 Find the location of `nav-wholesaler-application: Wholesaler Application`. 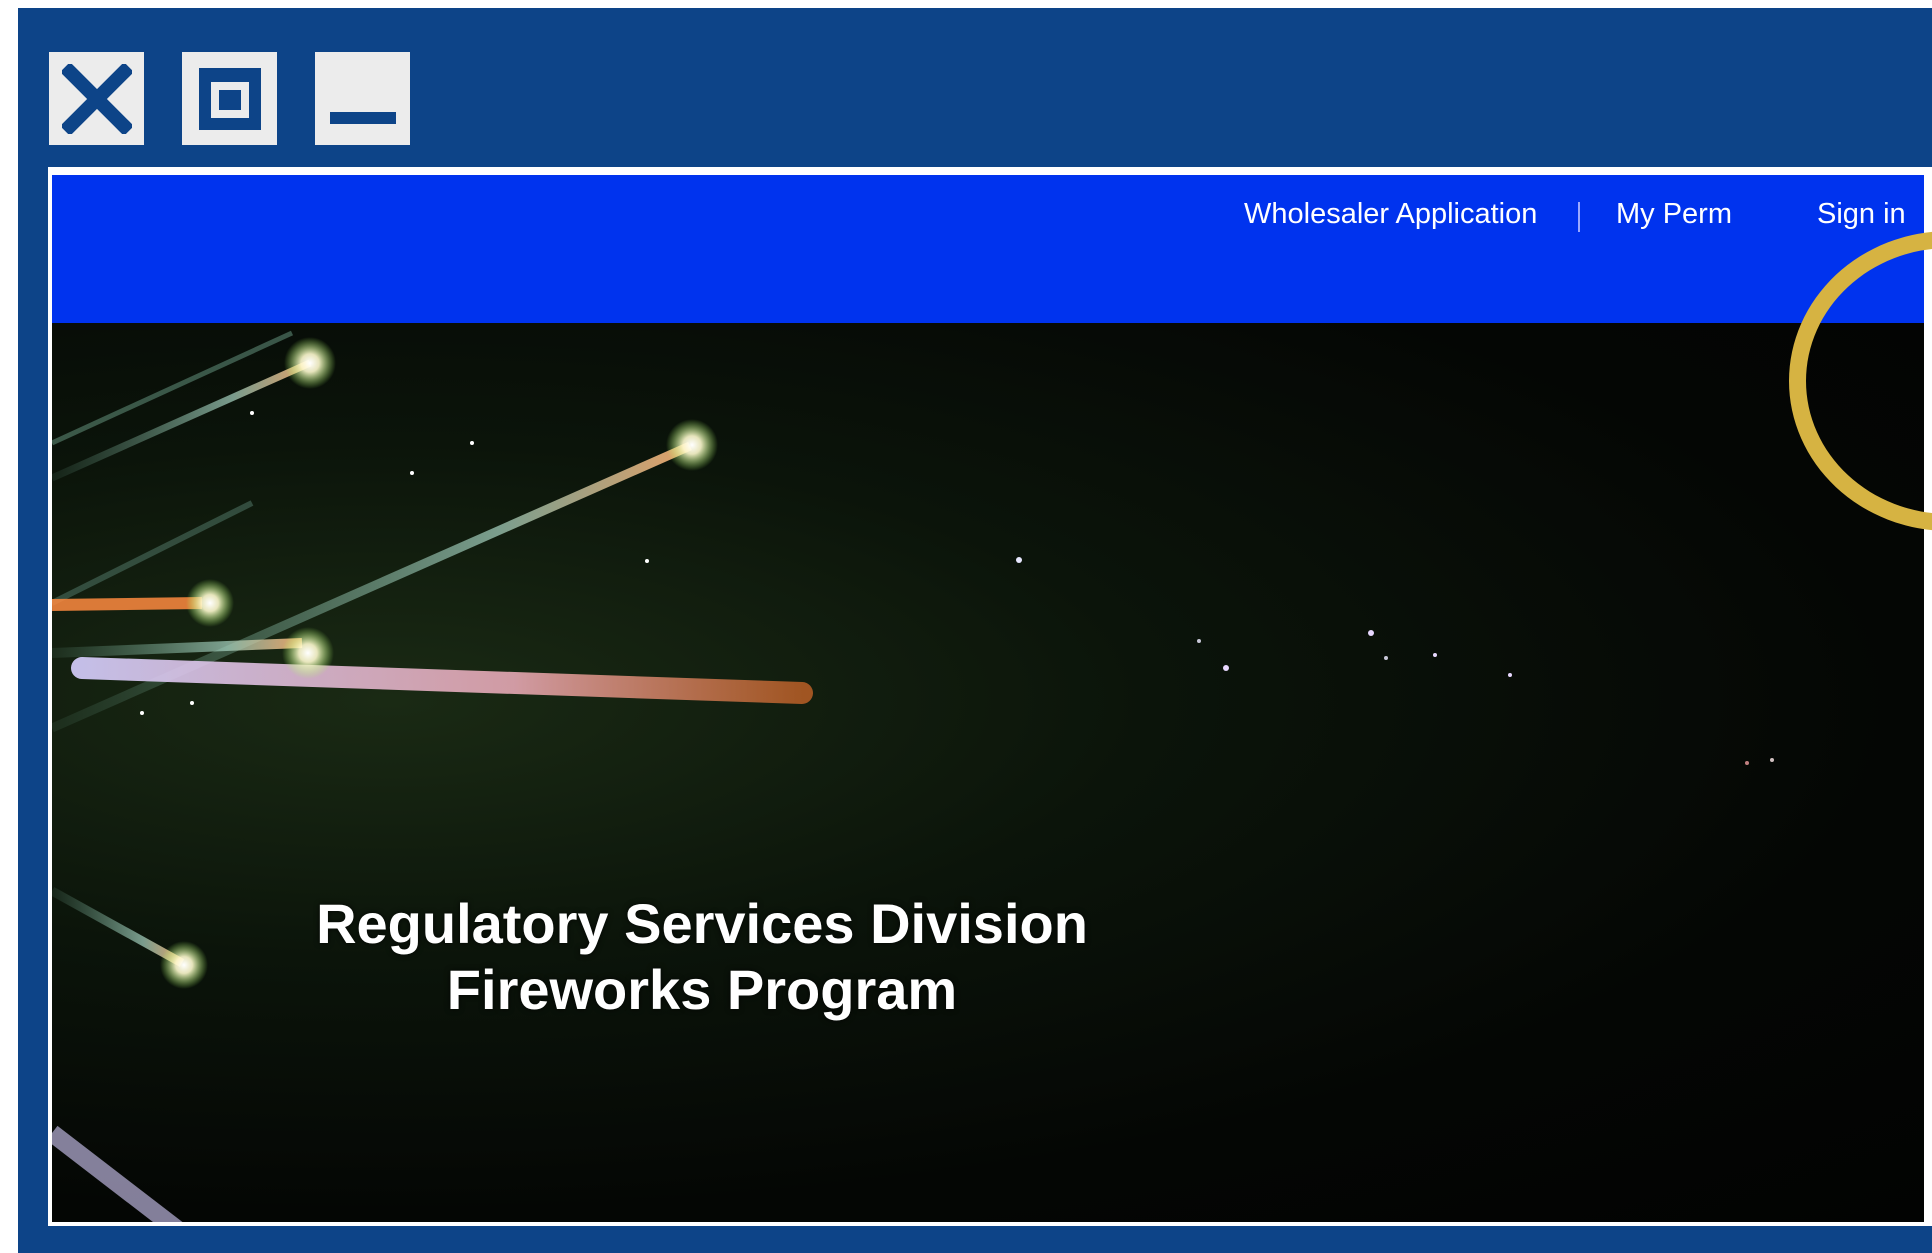

nav-wholesaler-application: Wholesaler Application is located at coordinates (1390, 214).